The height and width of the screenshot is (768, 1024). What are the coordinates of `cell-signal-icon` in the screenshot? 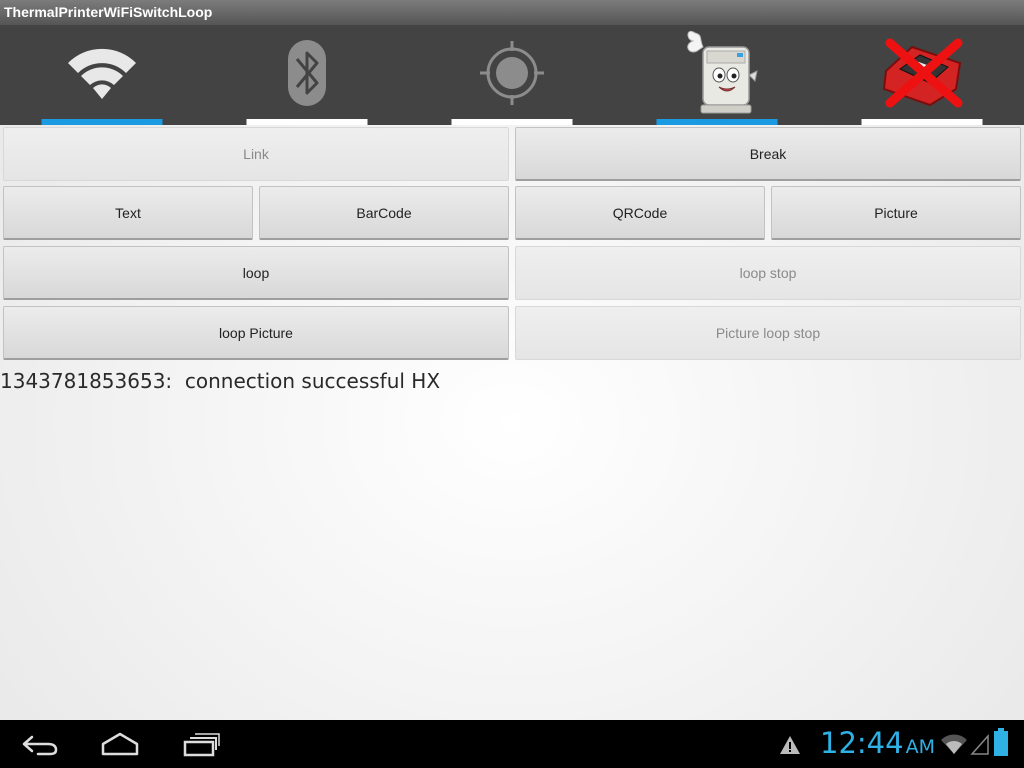 It's located at (979, 744).